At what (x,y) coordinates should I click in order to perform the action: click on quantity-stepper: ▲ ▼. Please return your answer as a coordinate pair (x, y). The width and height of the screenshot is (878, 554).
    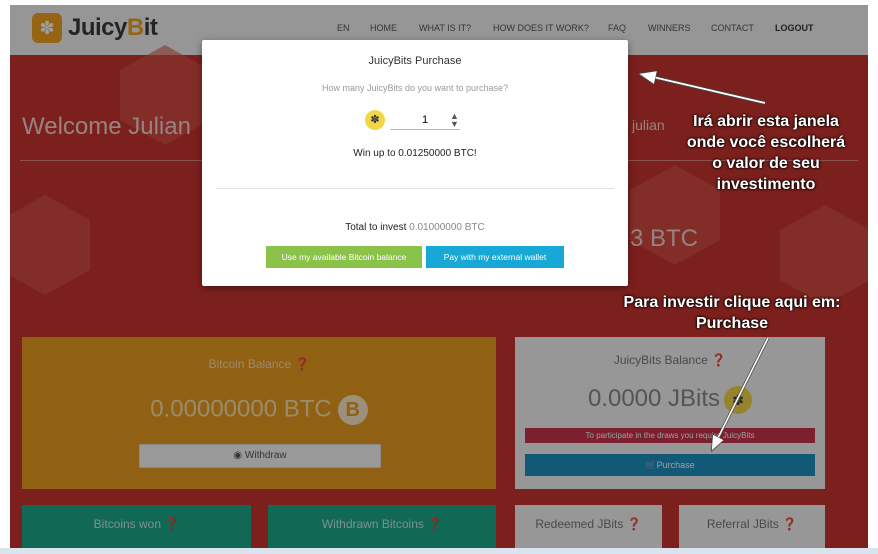
    Looking at the image, I should click on (454, 120).